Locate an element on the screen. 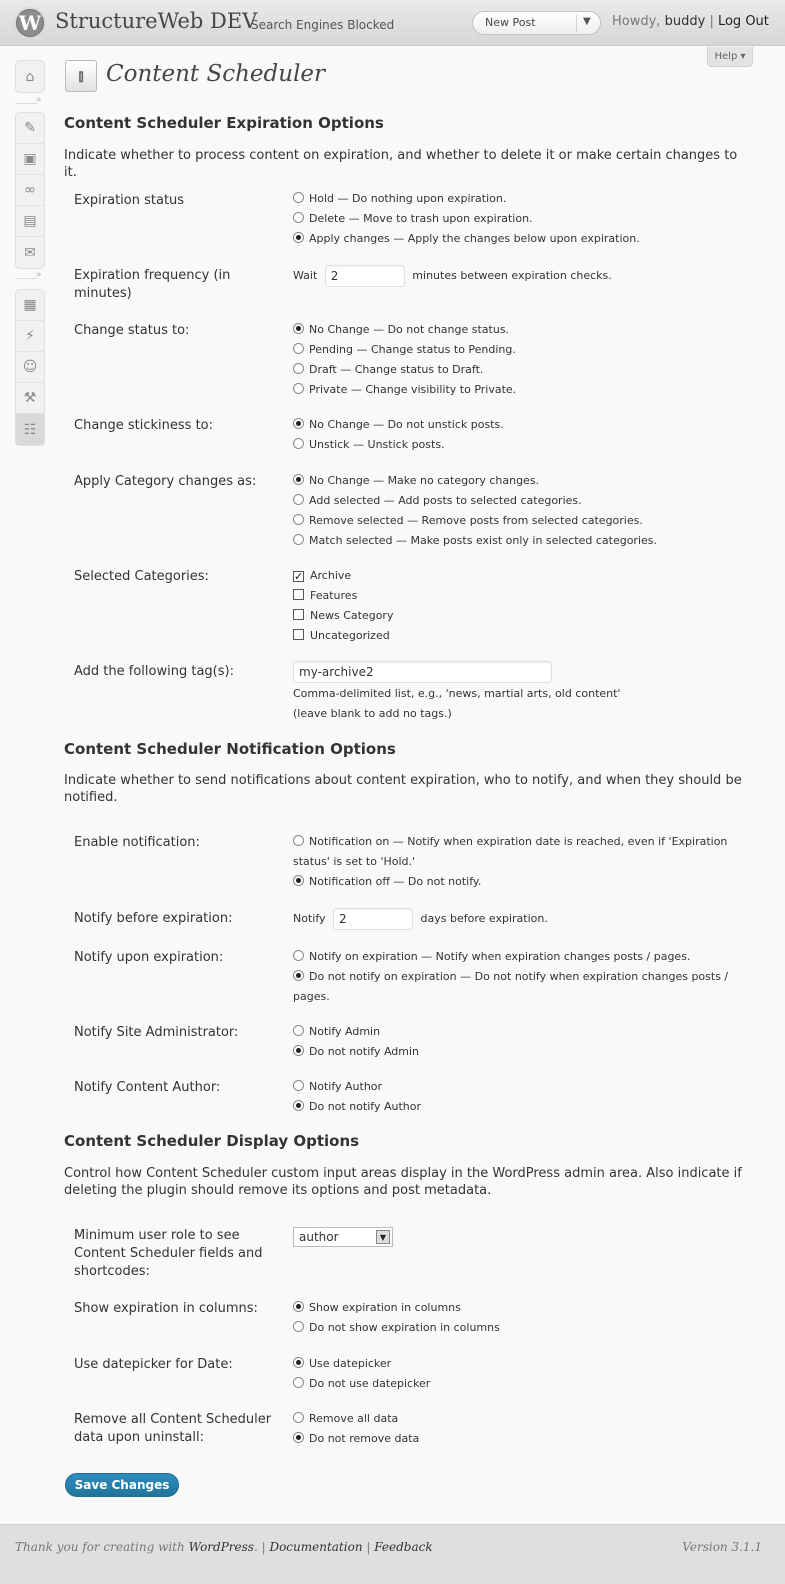 This screenshot has width=785, height=1584. save-changes-button: Save Changes is located at coordinates (122, 1485).